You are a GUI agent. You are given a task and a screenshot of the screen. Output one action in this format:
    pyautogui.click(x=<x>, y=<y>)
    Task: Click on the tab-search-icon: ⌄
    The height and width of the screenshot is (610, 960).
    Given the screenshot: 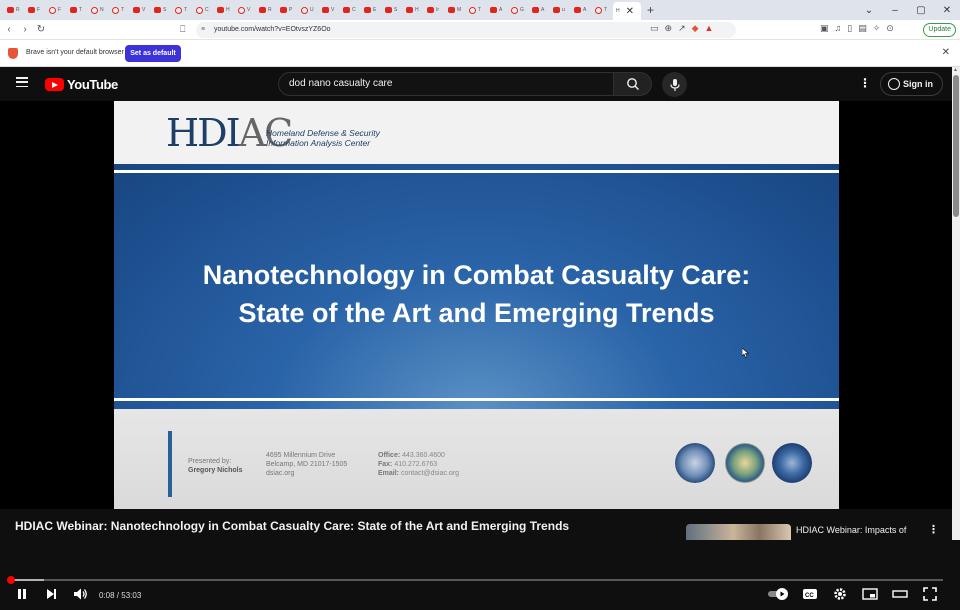 What is the action you would take?
    pyautogui.click(x=869, y=10)
    